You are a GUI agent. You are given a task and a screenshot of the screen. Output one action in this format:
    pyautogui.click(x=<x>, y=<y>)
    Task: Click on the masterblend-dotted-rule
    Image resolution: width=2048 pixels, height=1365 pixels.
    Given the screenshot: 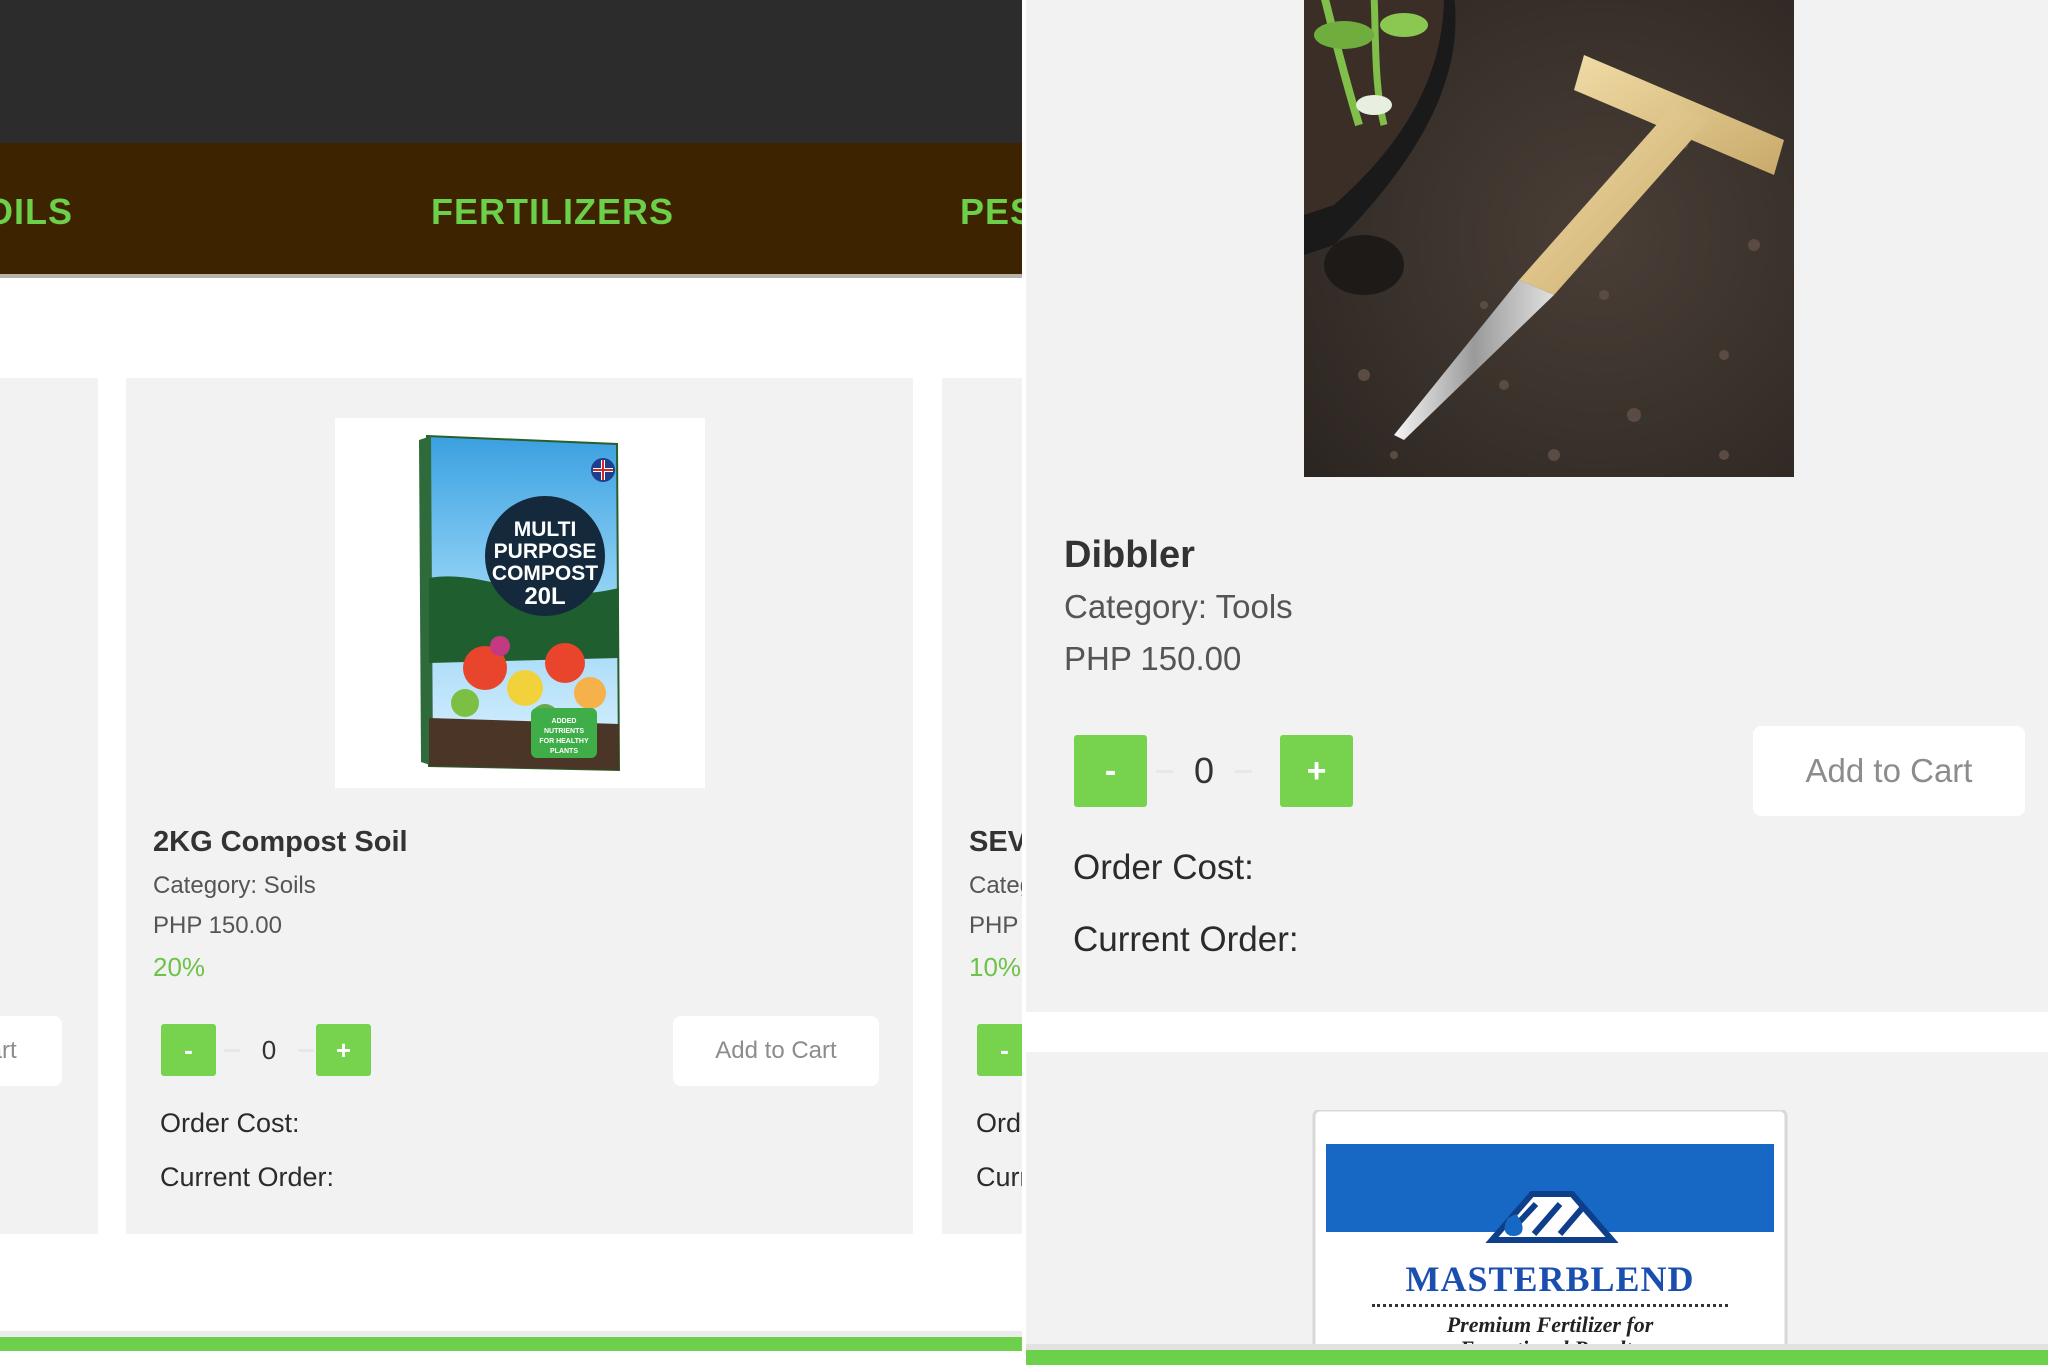 What is the action you would take?
    pyautogui.click(x=1550, y=1305)
    